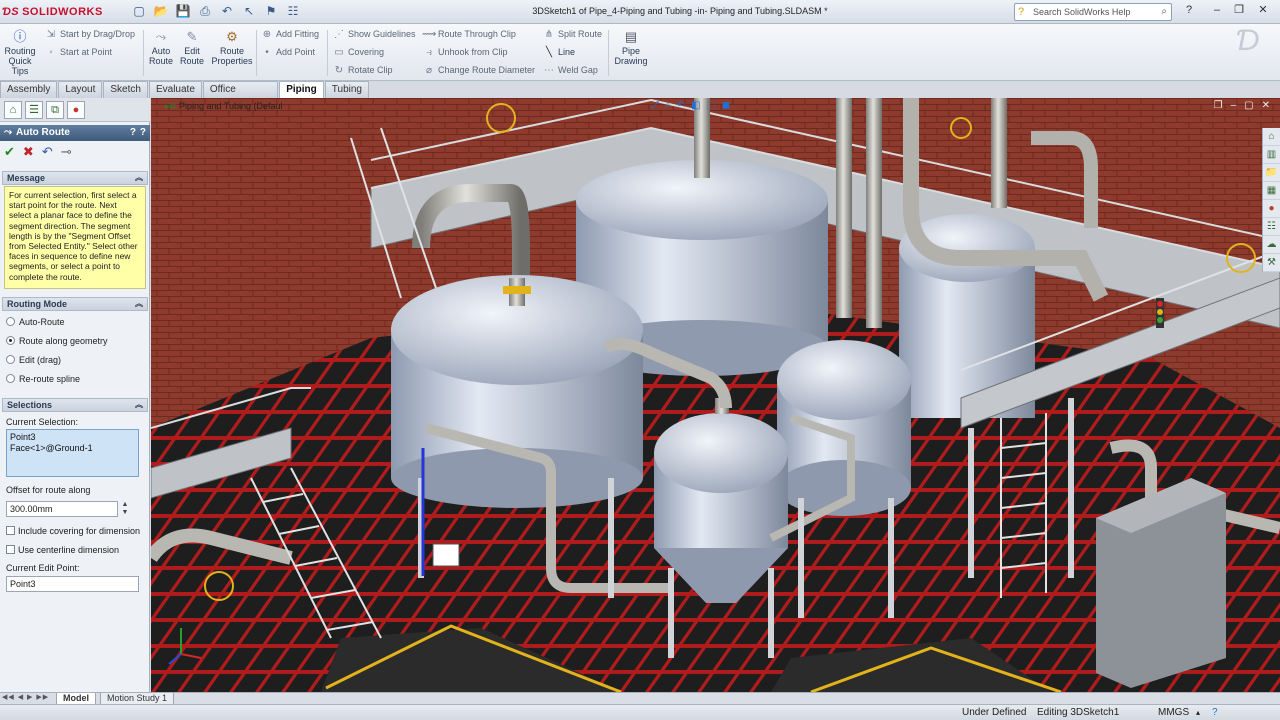 The image size is (1280, 720). What do you see at coordinates (161, 56) in the screenshot?
I see `auto-route-label: Auto Route` at bounding box center [161, 56].